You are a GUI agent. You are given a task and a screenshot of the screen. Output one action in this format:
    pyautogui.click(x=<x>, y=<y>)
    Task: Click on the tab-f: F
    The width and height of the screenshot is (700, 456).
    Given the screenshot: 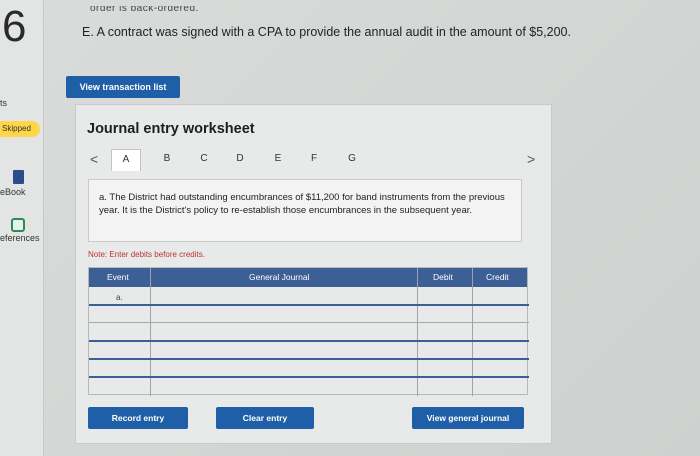 What is the action you would take?
    pyautogui.click(x=314, y=158)
    